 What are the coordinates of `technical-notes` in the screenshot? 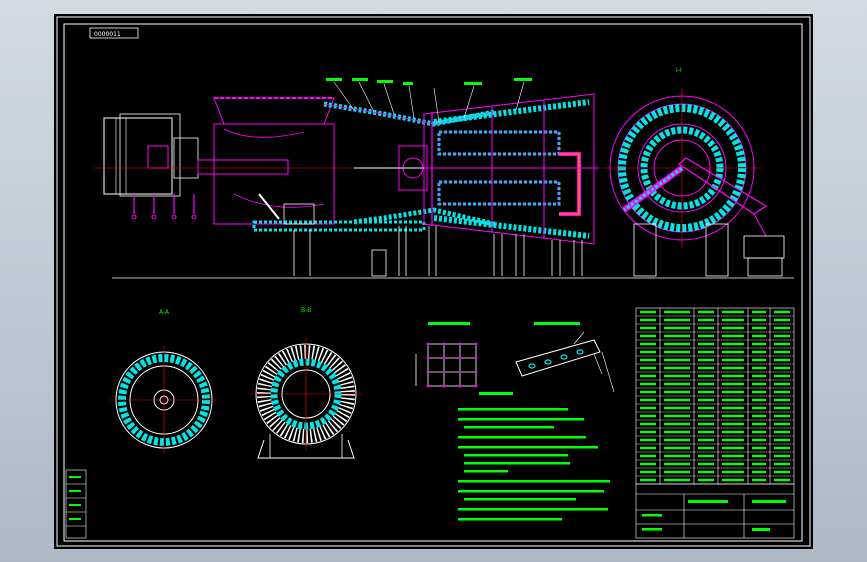 It's located at (534, 456).